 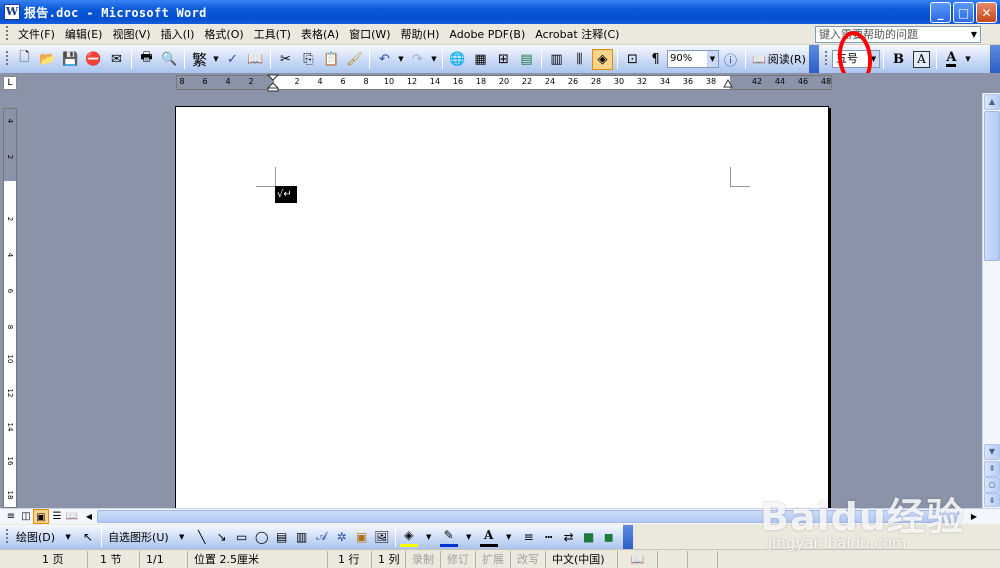 I want to click on line-color-dropdown-icon: ▼, so click(x=469, y=537).